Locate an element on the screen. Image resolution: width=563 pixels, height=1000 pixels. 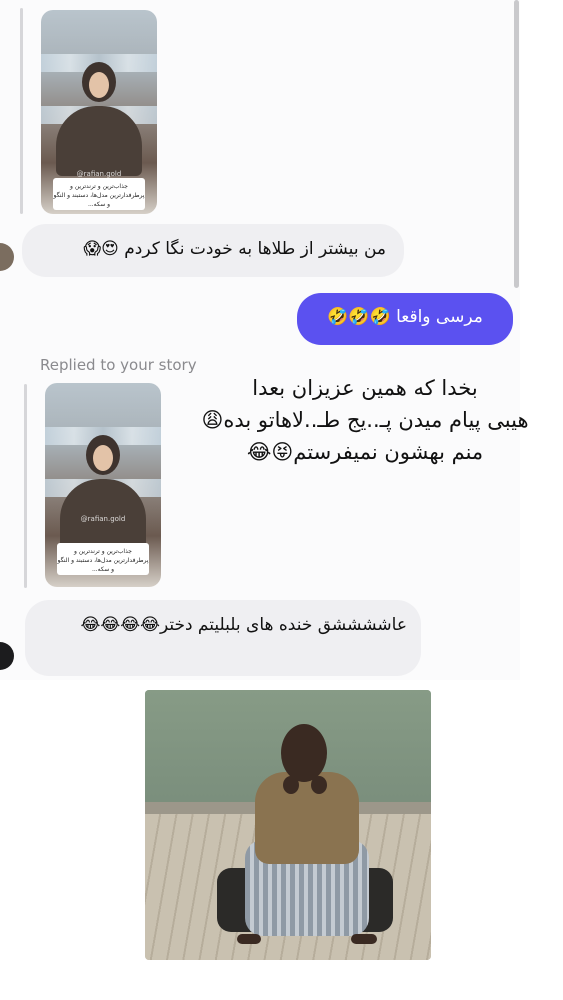
replied-to-story-label: Replied to your story is located at coordinates (118, 365).